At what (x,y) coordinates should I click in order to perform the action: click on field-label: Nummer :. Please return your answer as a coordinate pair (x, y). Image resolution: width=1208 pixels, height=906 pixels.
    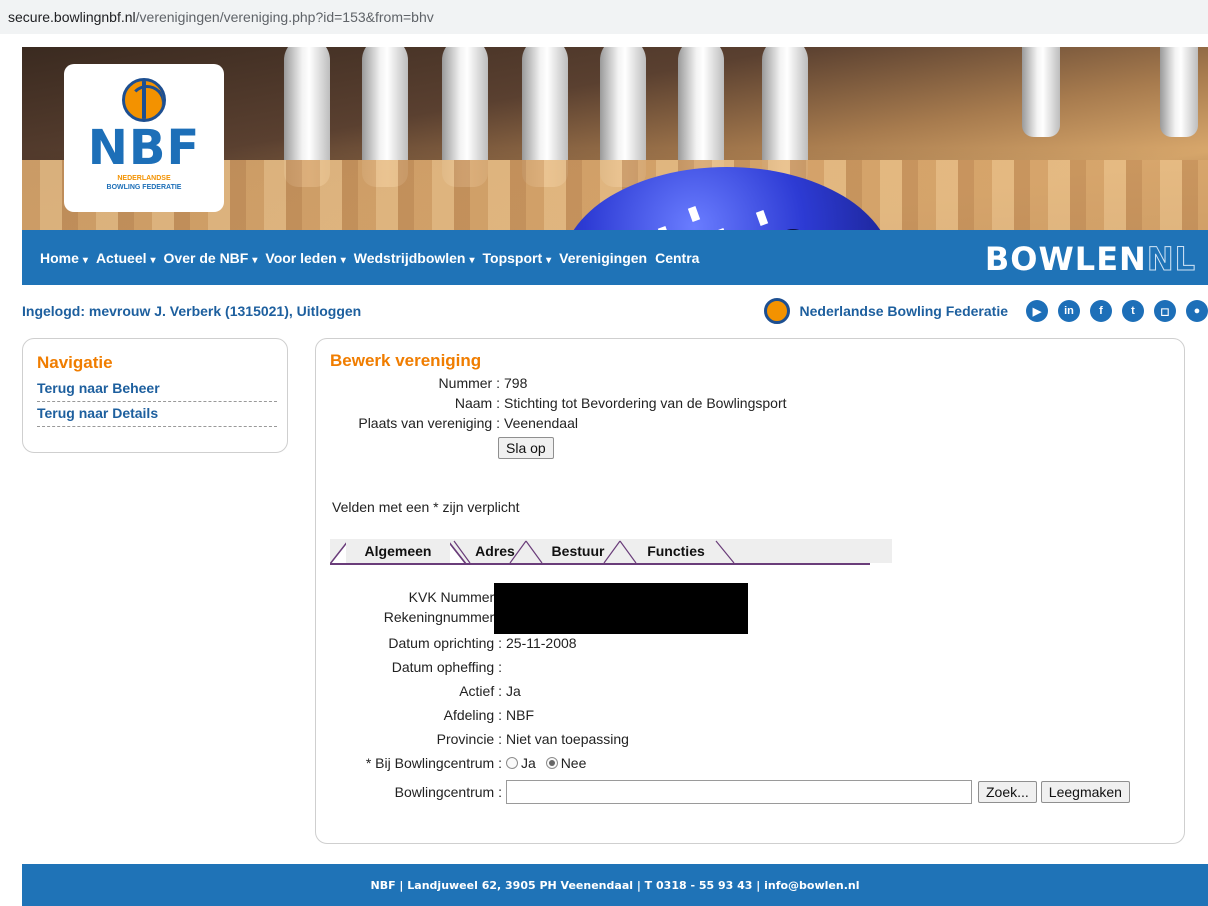
    Looking at the image, I should click on (469, 383).